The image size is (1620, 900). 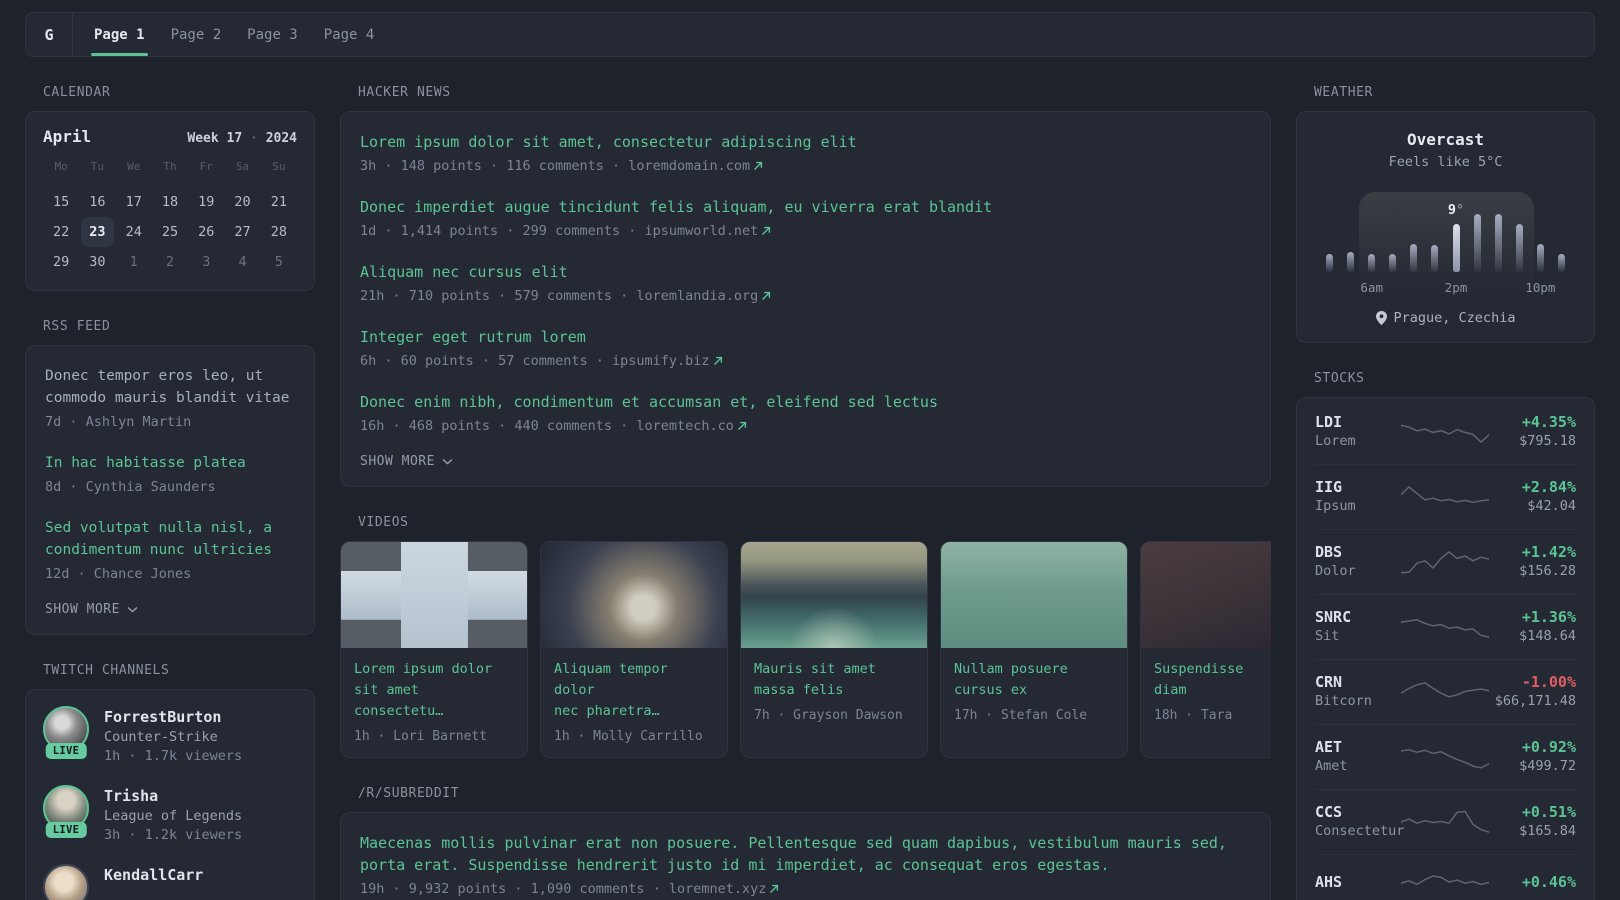 I want to click on weekday-label: Fr, so click(x=206, y=166).